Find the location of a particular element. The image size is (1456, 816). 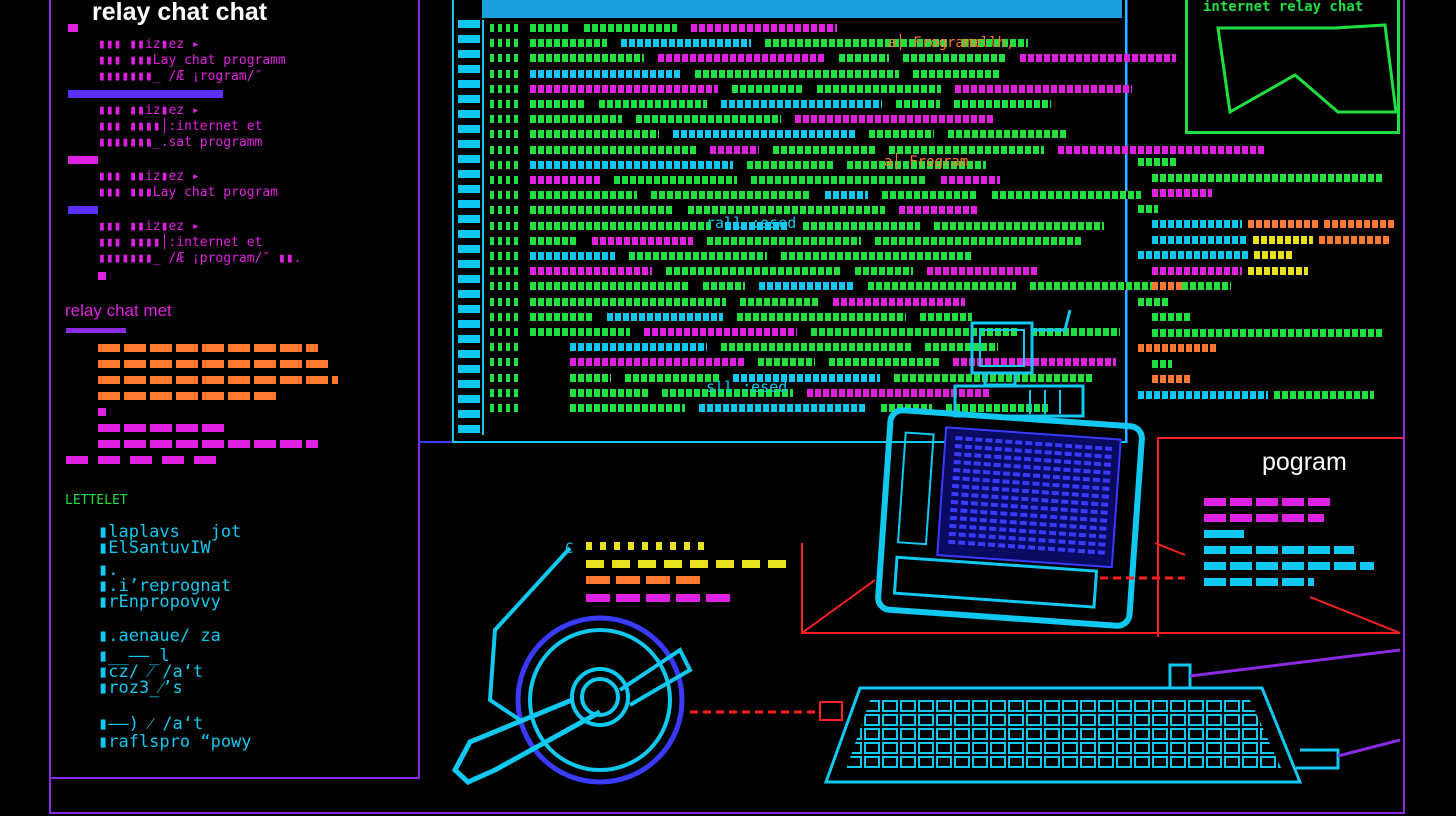

map-icon is located at coordinates (1307, 69).